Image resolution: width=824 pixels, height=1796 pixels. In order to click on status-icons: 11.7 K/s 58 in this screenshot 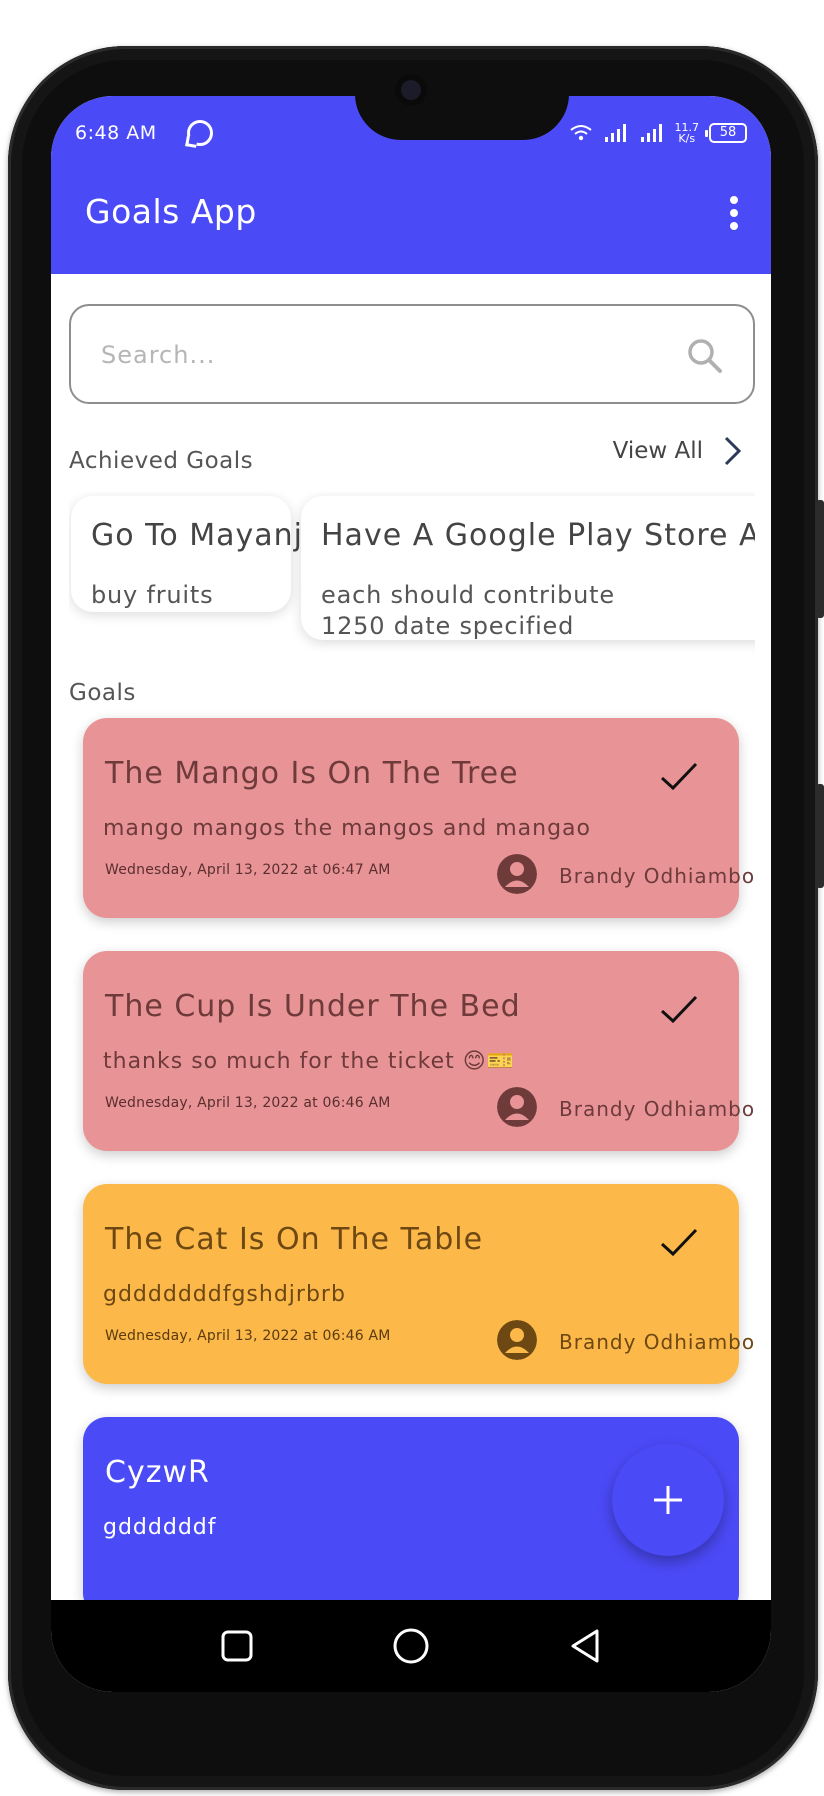, I will do `click(658, 133)`.